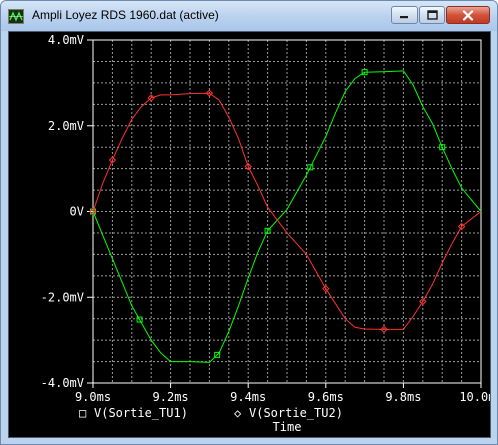  I want to click on x-tick-label: 9.2ms, so click(171, 397).